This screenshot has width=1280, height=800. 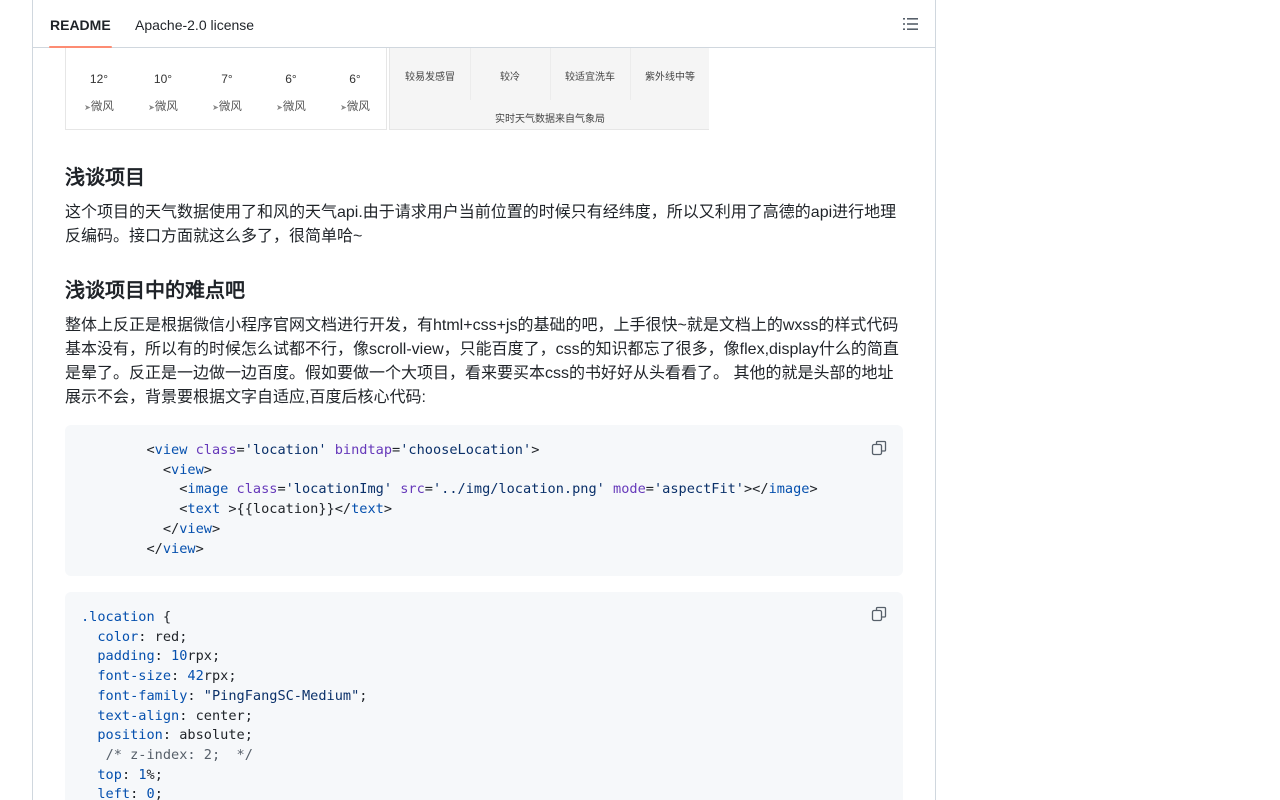 What do you see at coordinates (99, 79) in the screenshot?
I see `hour-temp: 12°` at bounding box center [99, 79].